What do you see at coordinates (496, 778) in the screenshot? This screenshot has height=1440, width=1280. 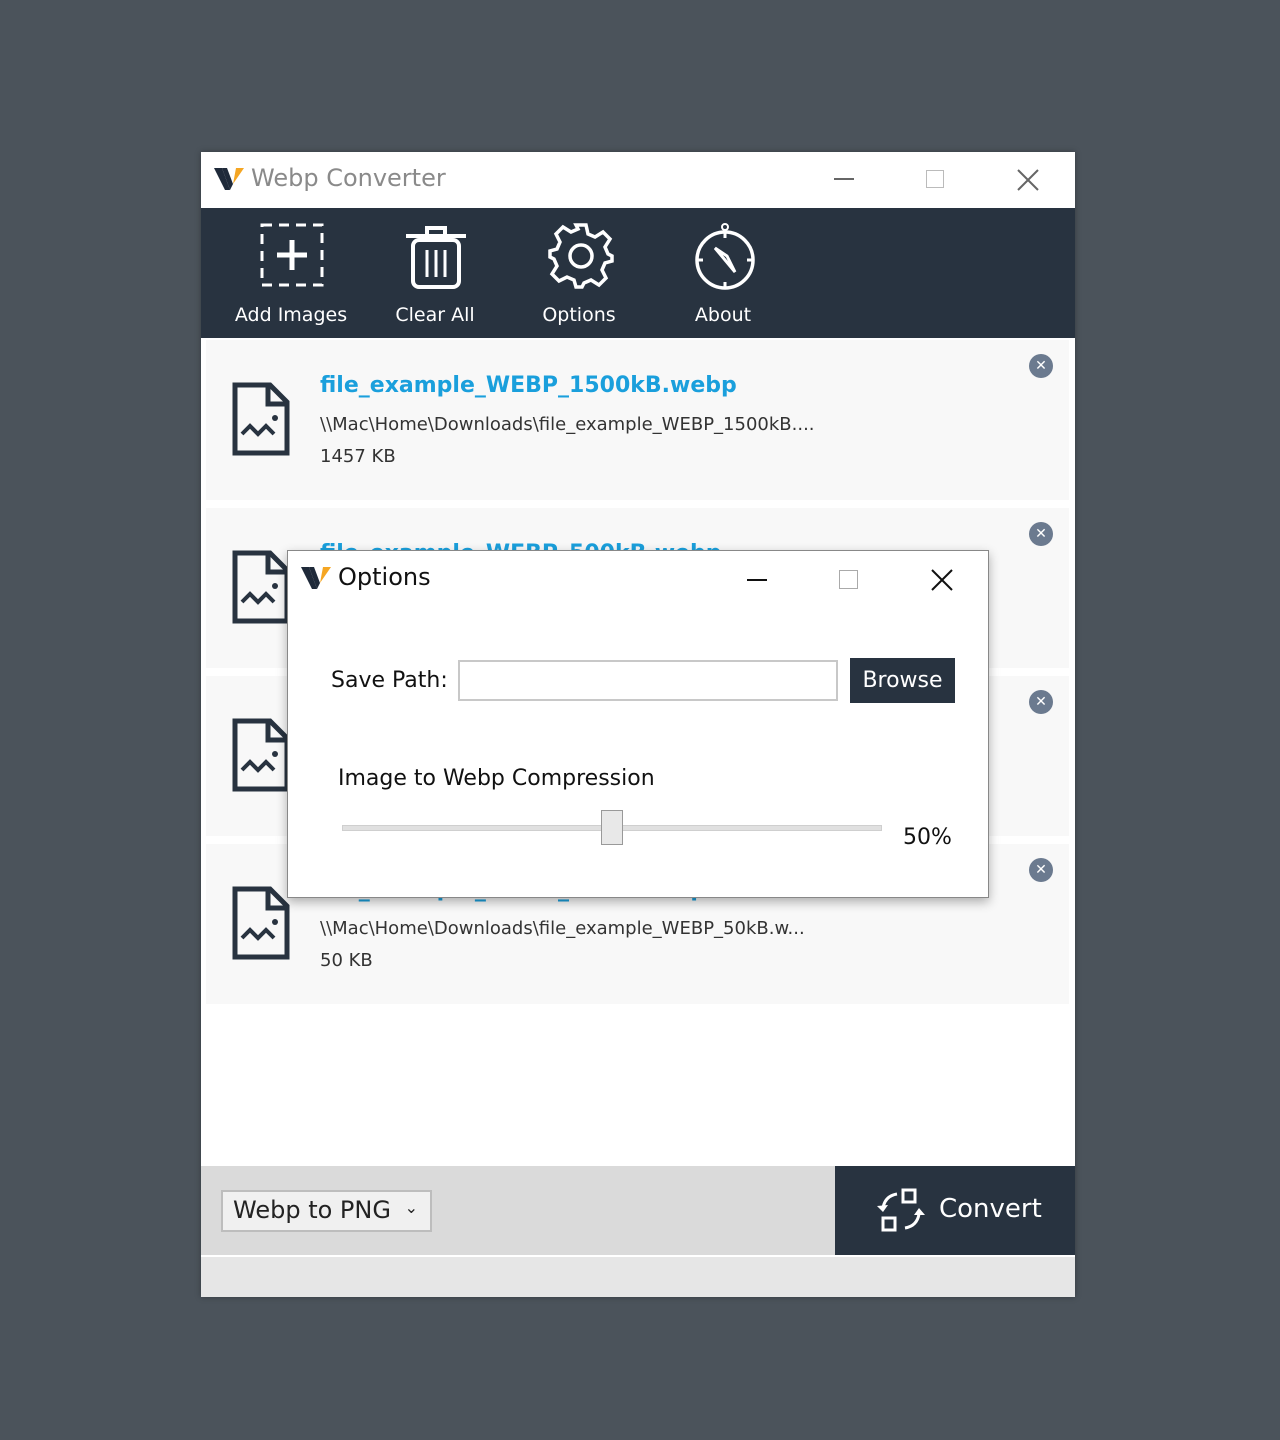 I see `compression-label: Image to Webp Compression` at bounding box center [496, 778].